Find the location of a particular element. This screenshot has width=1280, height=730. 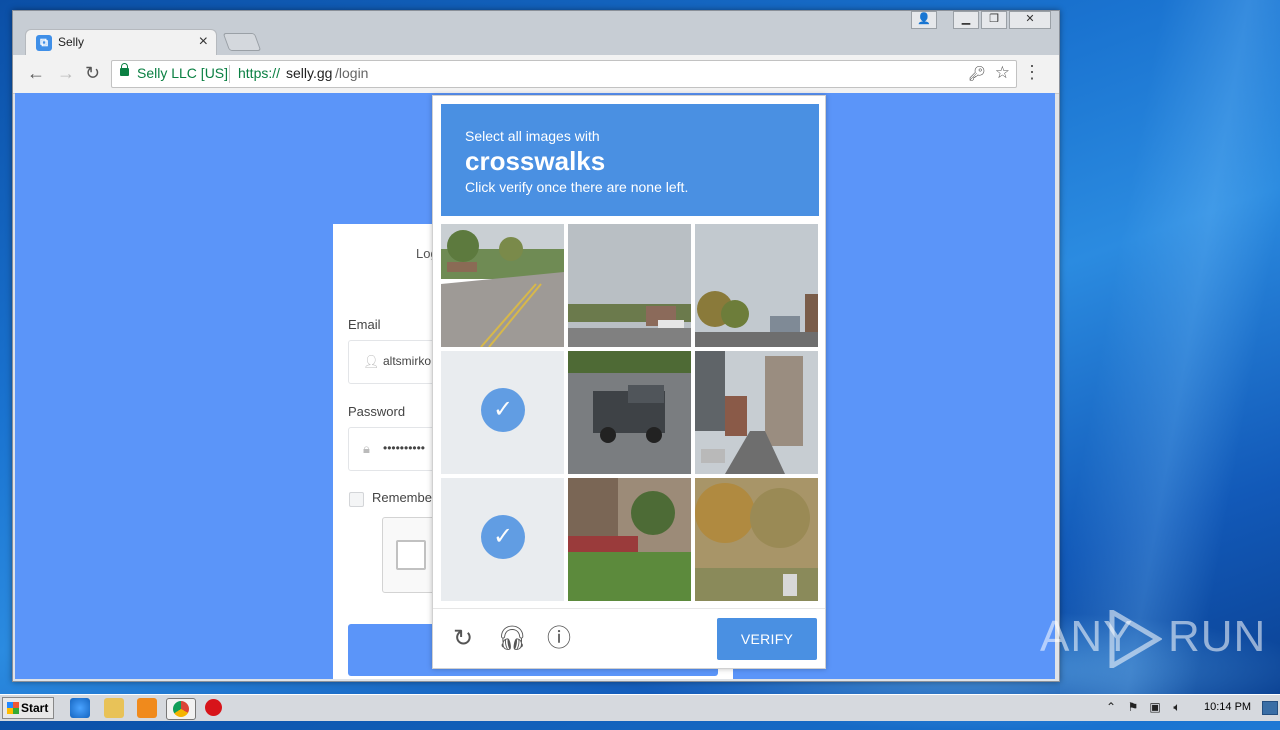

stop-icon is located at coordinates (213, 707).